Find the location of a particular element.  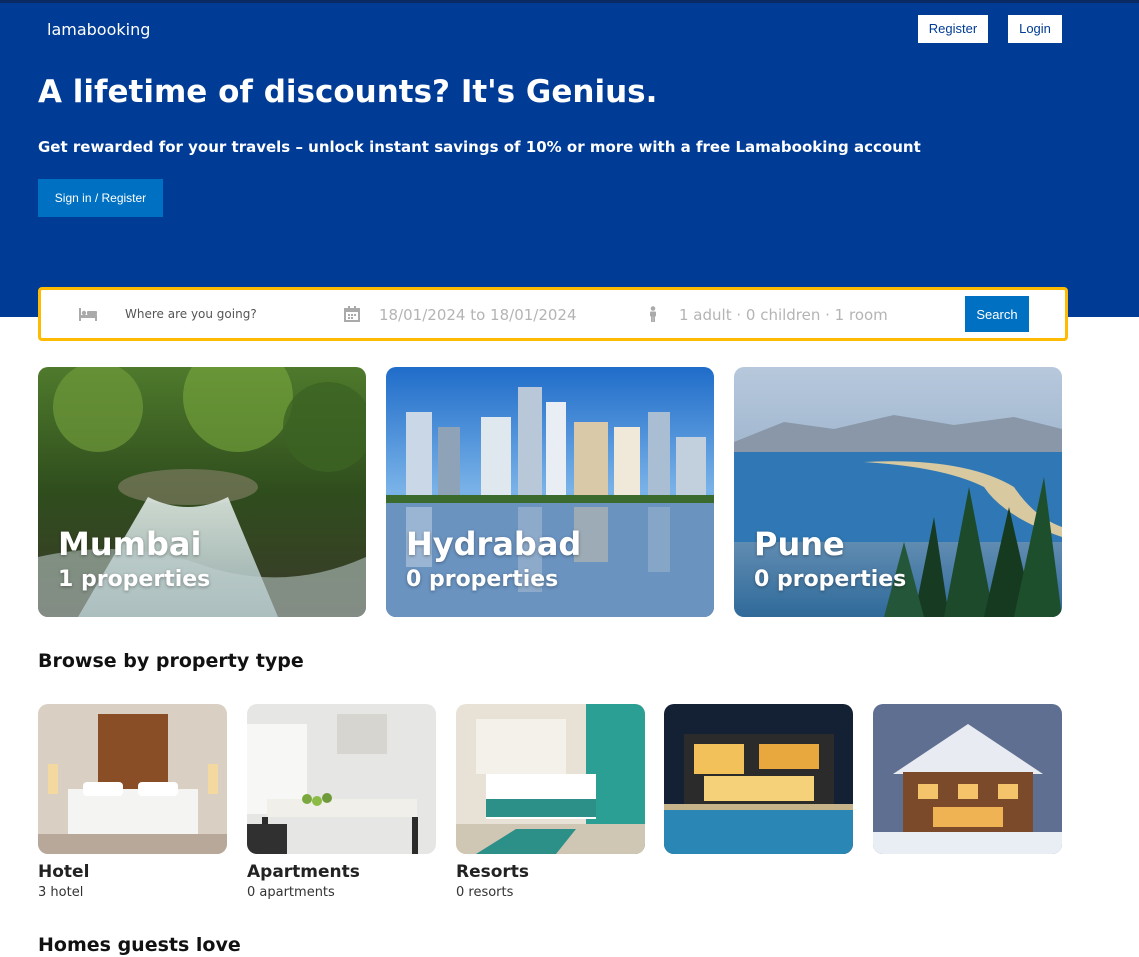

property-type-resorts: Resorts 0 resorts is located at coordinates (550, 804).